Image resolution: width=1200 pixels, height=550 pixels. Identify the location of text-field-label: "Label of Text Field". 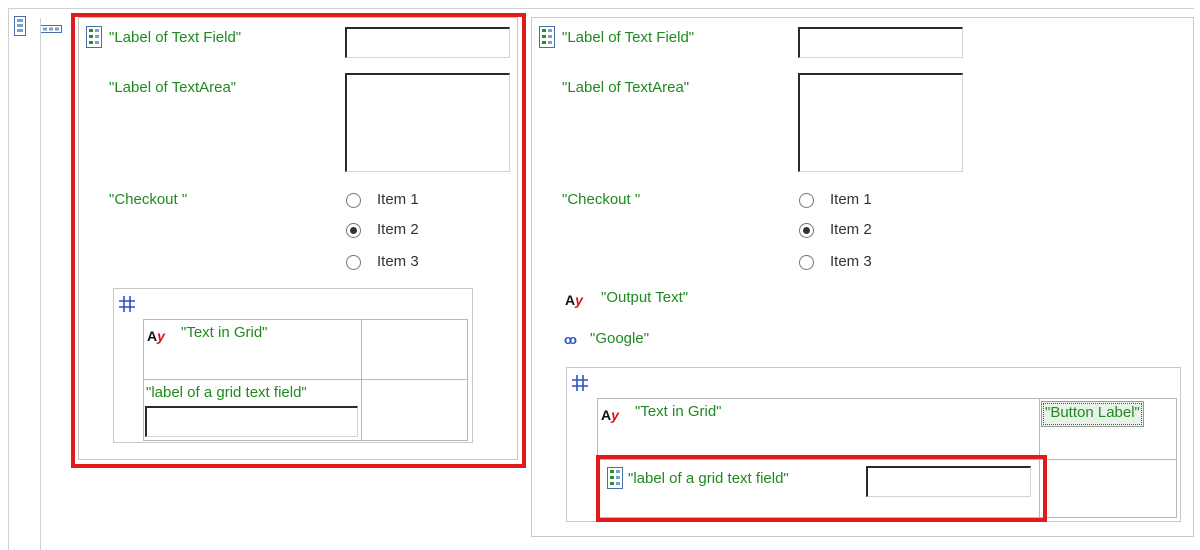
(628, 37).